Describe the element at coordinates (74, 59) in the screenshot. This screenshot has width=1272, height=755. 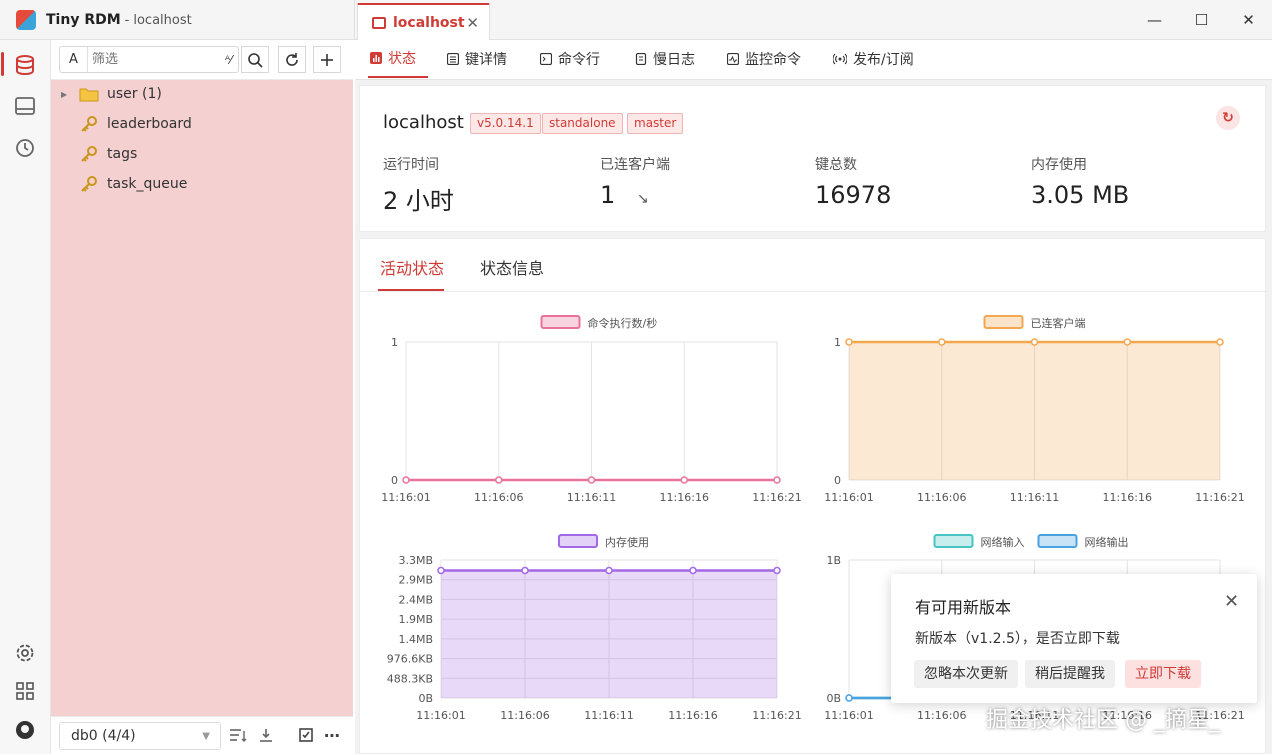
I see `filter-type-button: A` at that location.